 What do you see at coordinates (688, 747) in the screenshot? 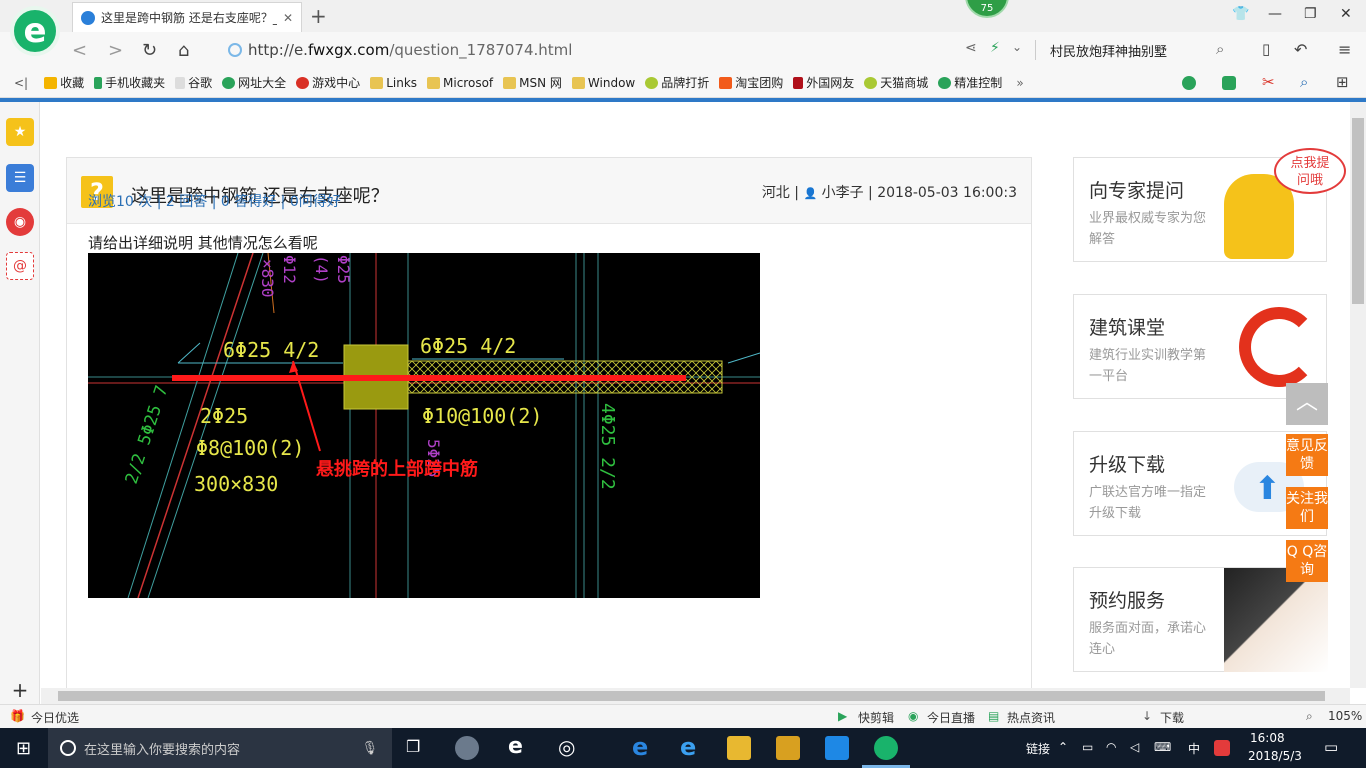
I see `ie-browser-icon: e` at bounding box center [688, 747].